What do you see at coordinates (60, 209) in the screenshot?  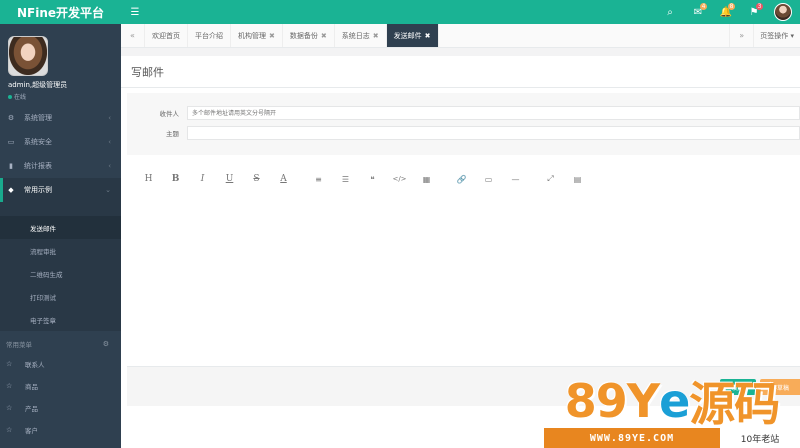 I see `submenu-spacer` at bounding box center [60, 209].